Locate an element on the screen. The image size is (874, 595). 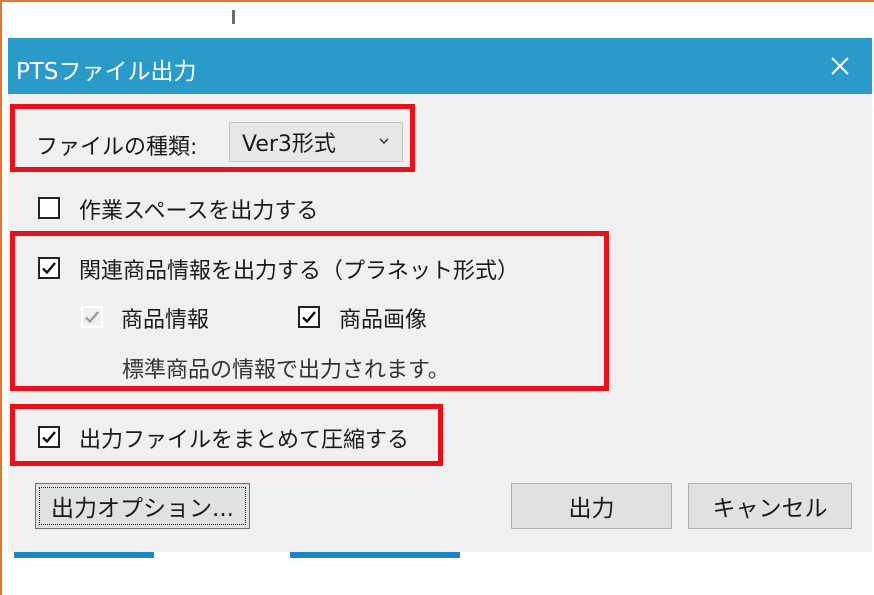
product-image-checkbox is located at coordinates (309, 317).